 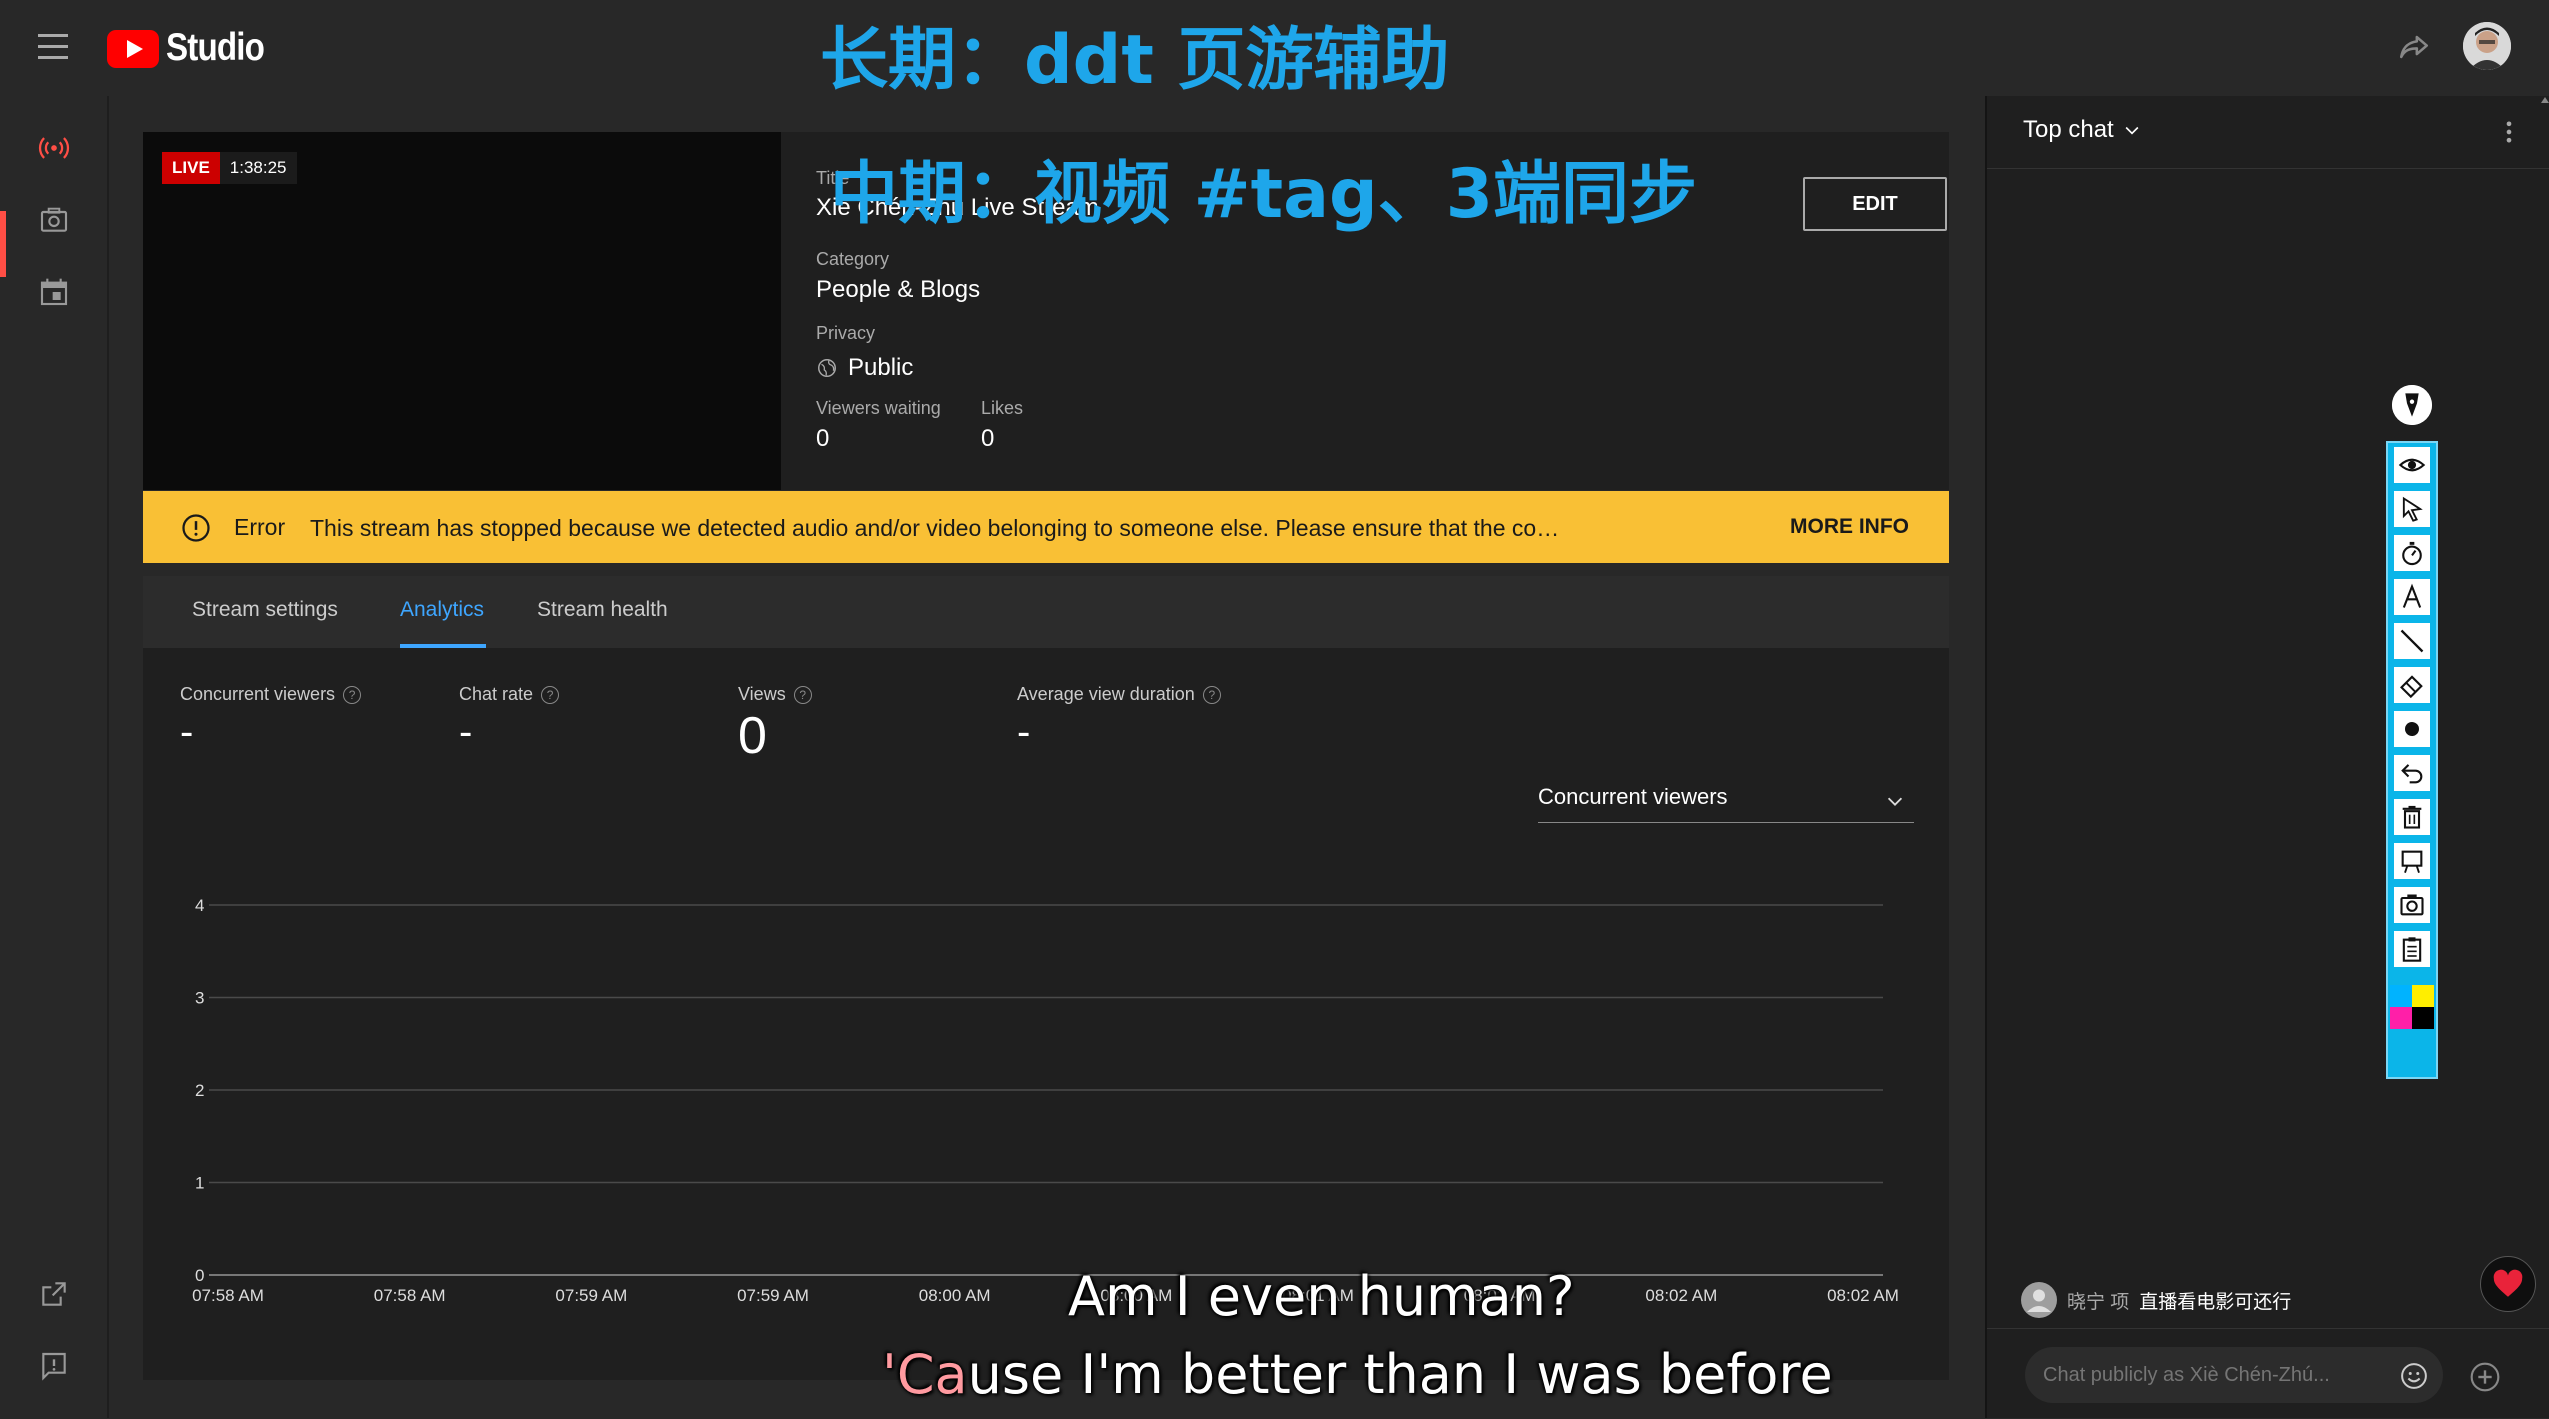 What do you see at coordinates (466, 732) in the screenshot?
I see `metric-chat-rate-value: -` at bounding box center [466, 732].